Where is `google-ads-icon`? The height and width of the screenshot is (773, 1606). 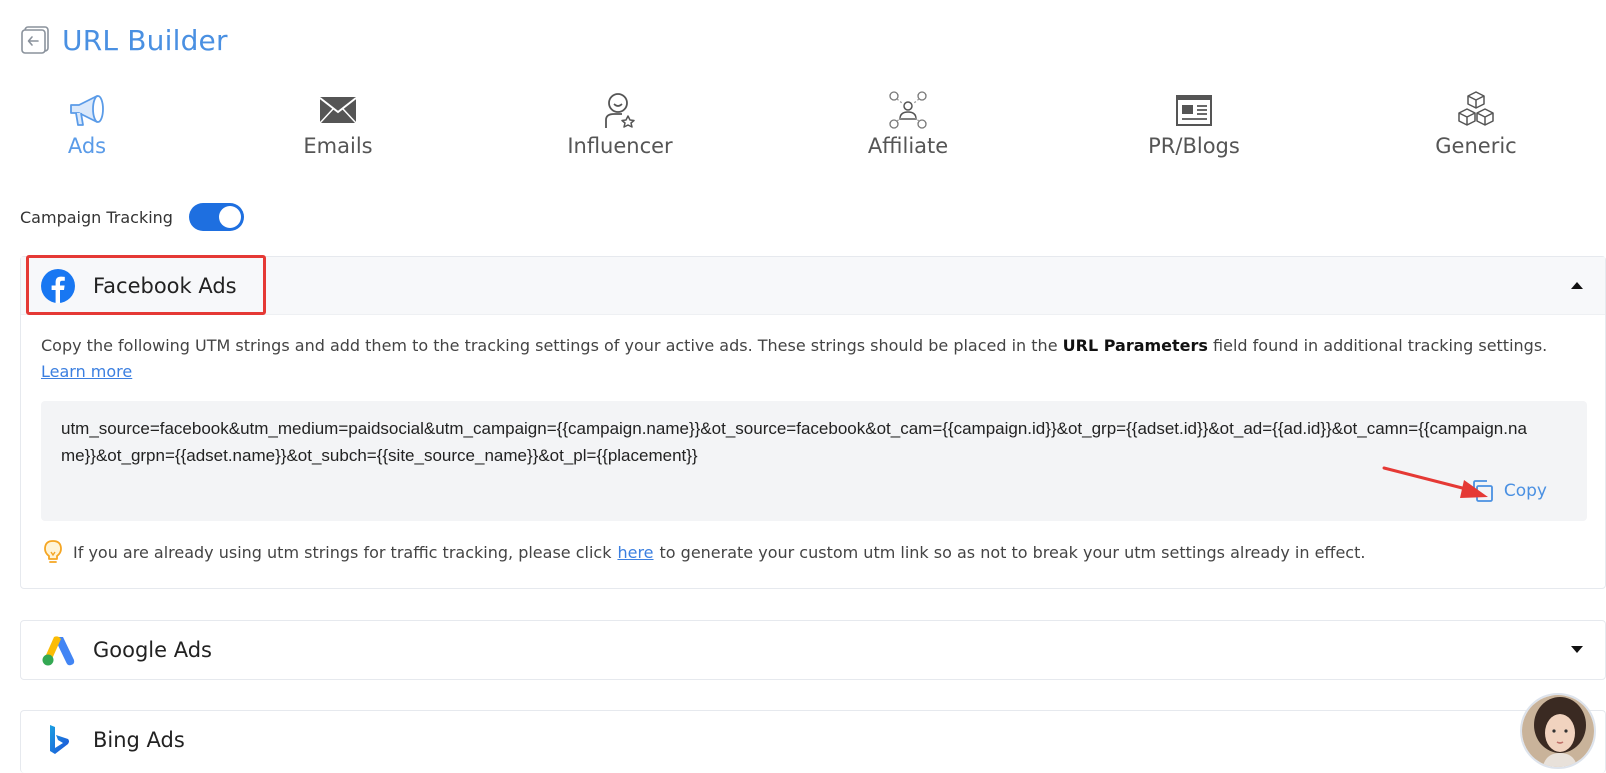
google-ads-icon is located at coordinates (58, 650).